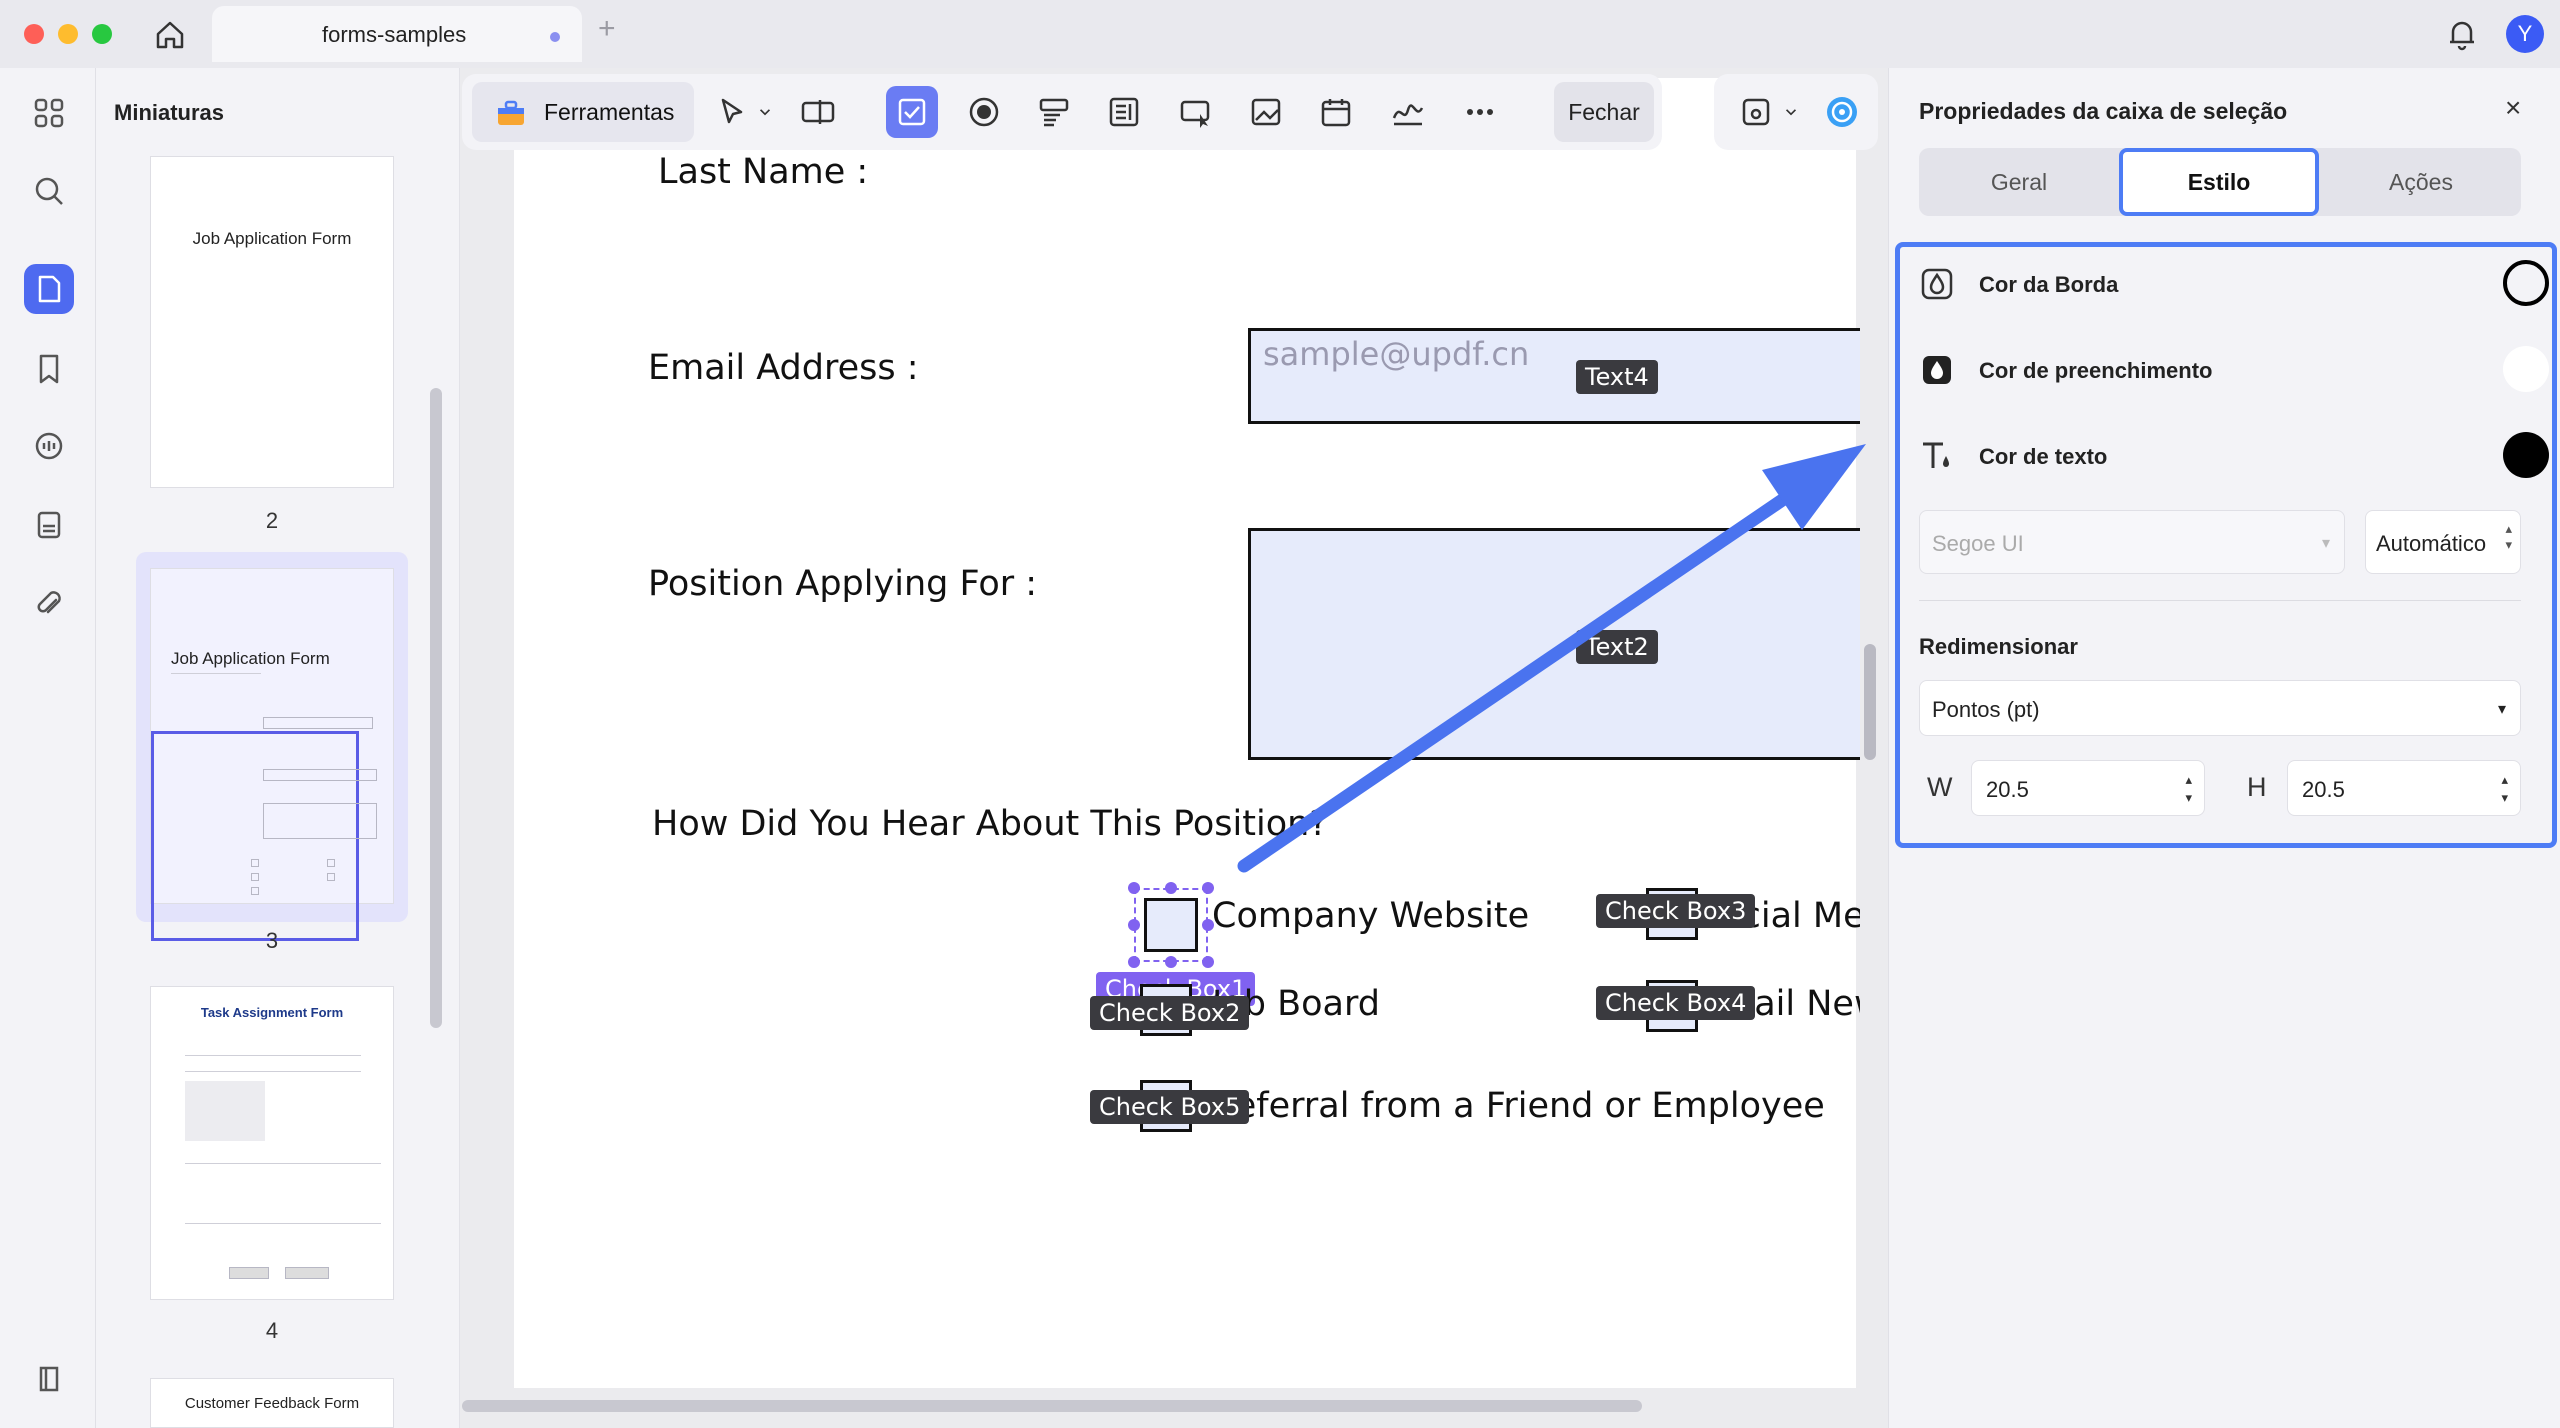 This screenshot has height=1428, width=2560. What do you see at coordinates (49, 113) in the screenshot?
I see `apps-grid-icon` at bounding box center [49, 113].